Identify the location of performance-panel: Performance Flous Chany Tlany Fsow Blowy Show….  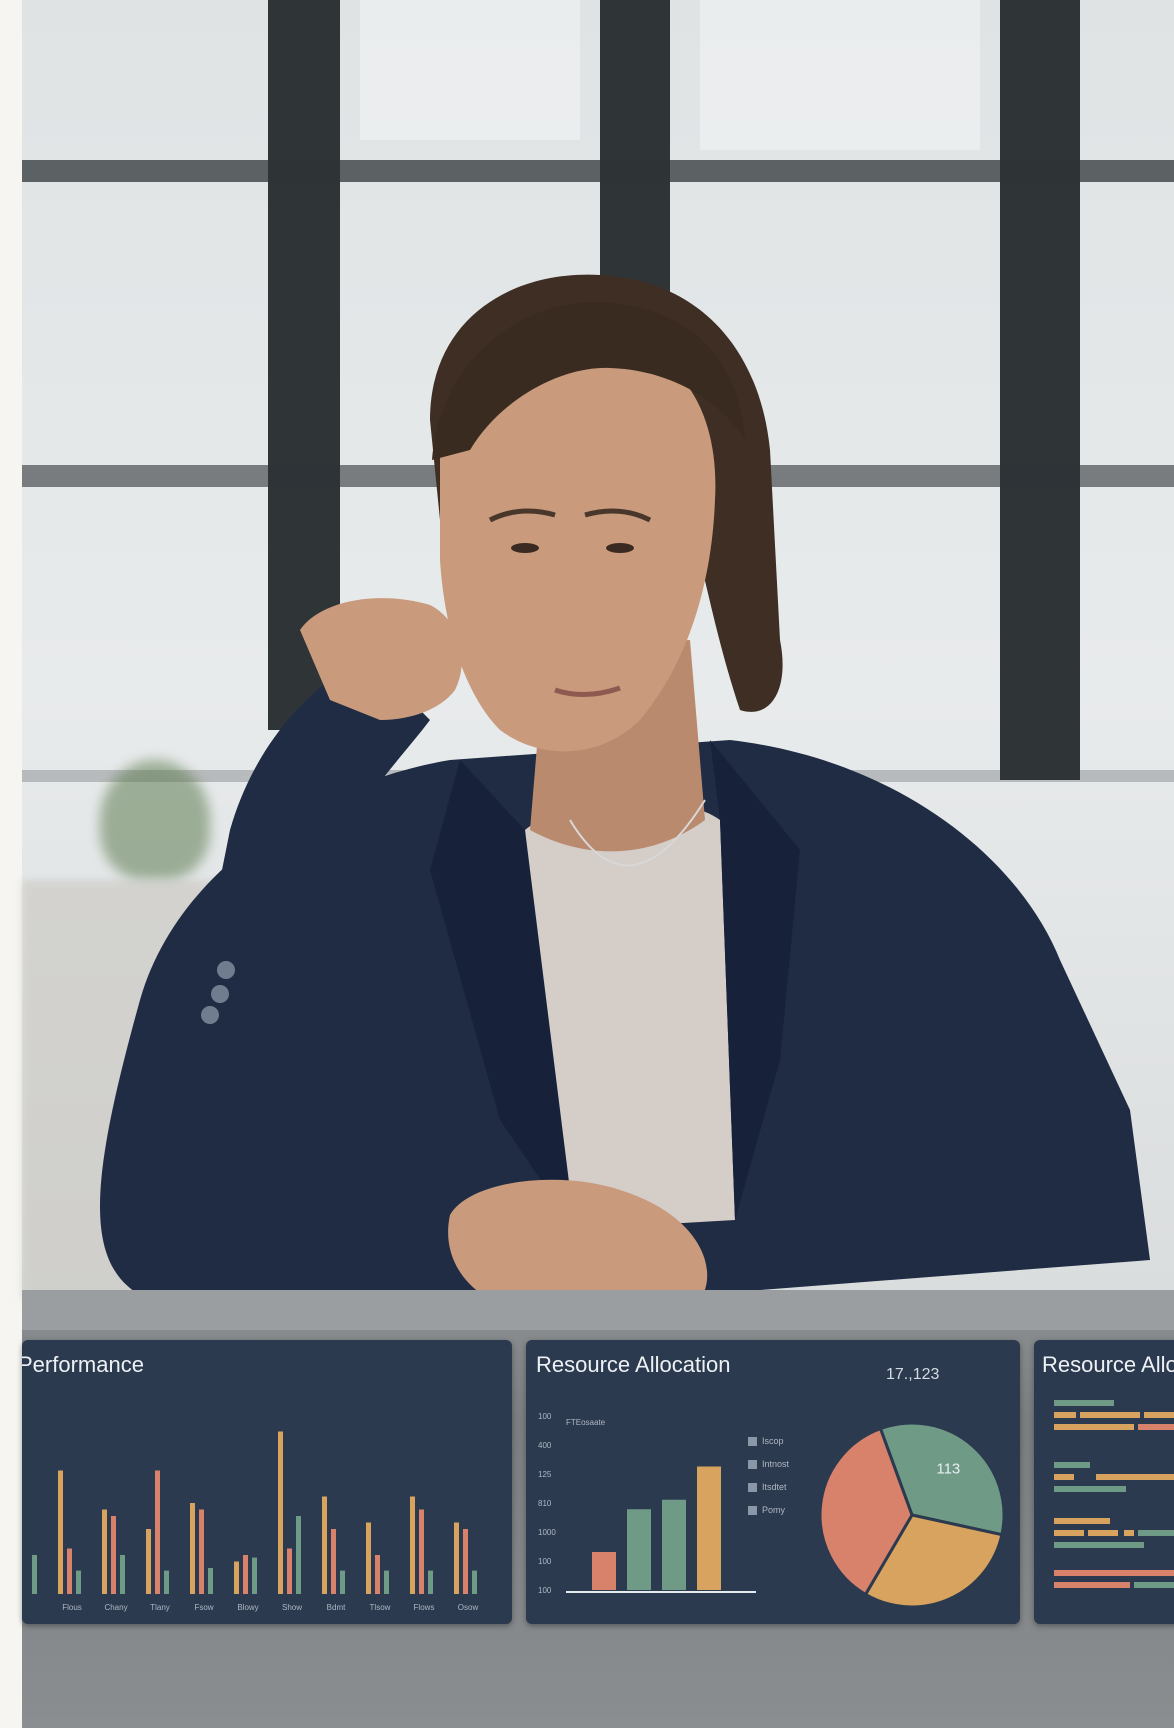
(267, 1482).